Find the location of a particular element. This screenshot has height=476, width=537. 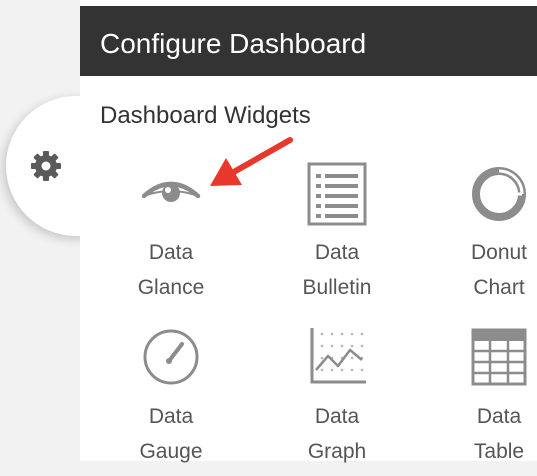

widget-label-line2: Gauge is located at coordinates (171, 451).